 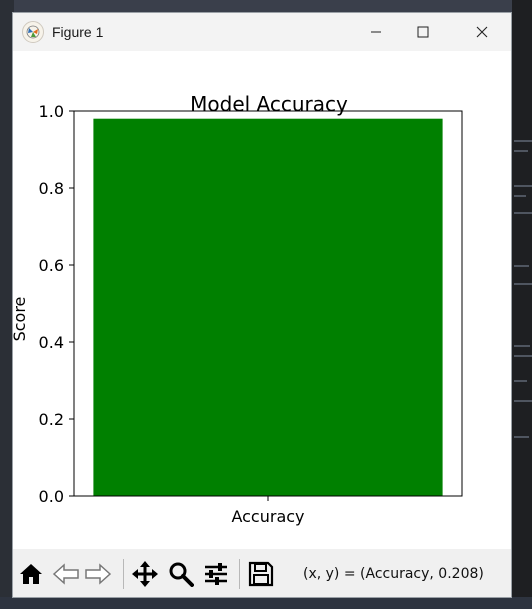 What do you see at coordinates (266, 6) in the screenshot?
I see `desktop-background-top` at bounding box center [266, 6].